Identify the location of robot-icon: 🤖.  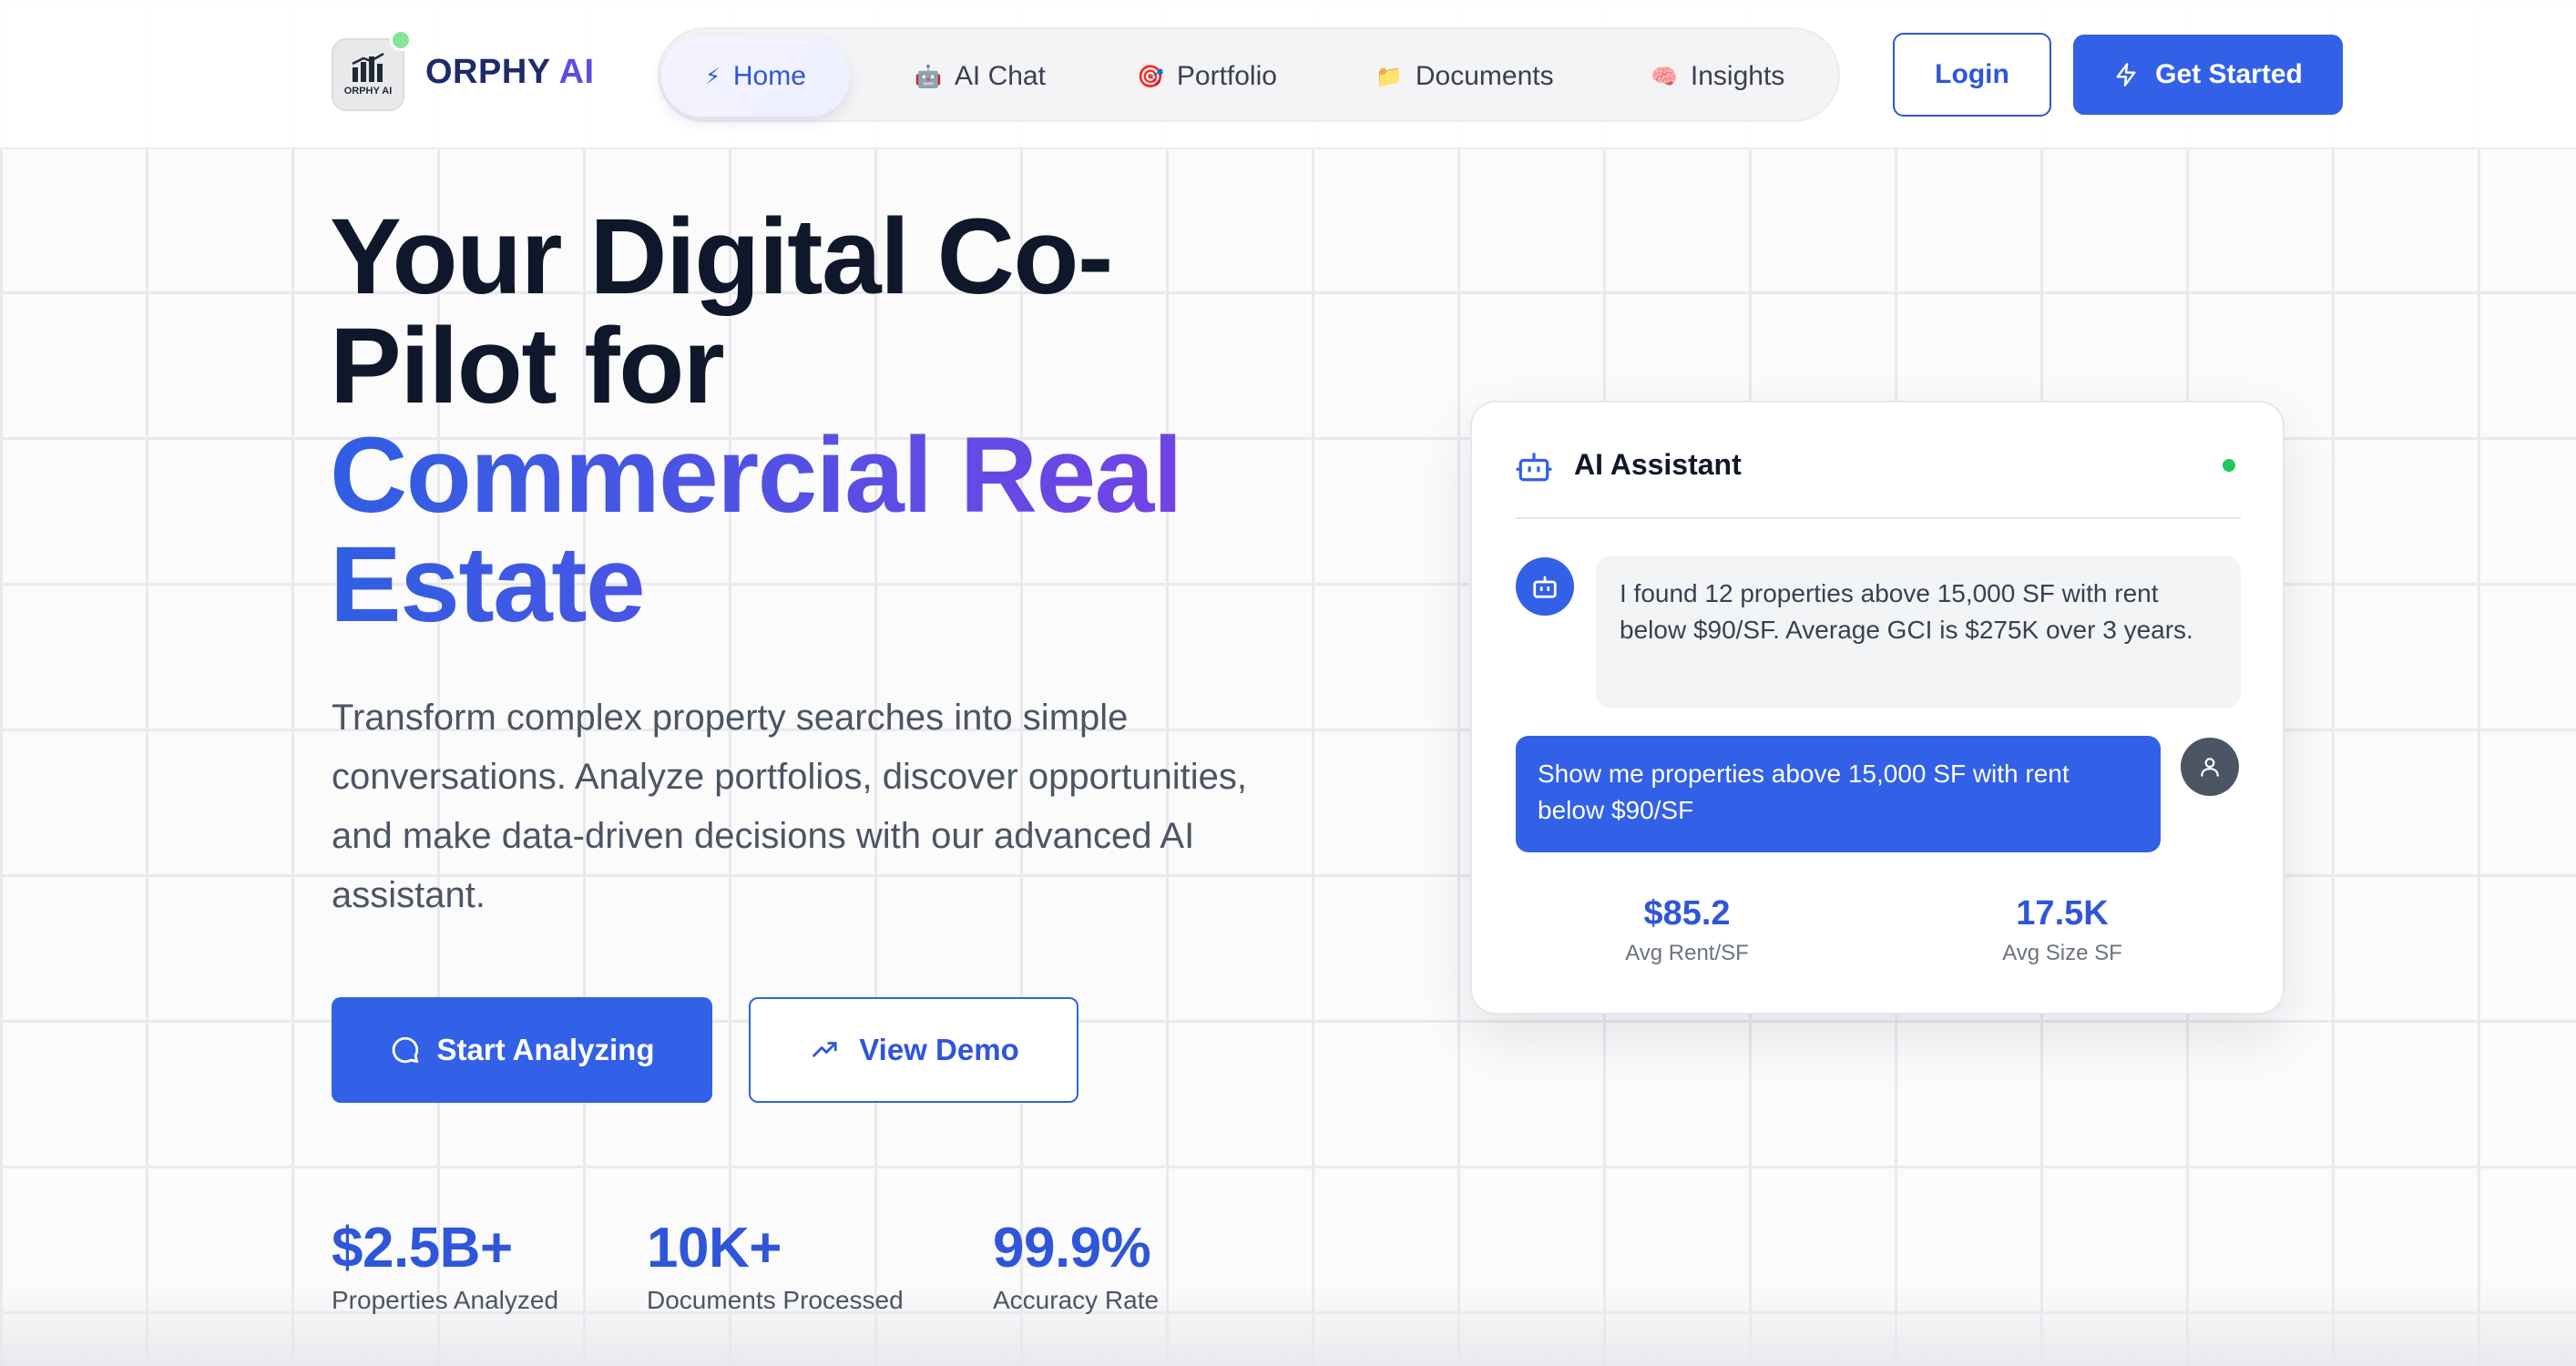
(928, 76).